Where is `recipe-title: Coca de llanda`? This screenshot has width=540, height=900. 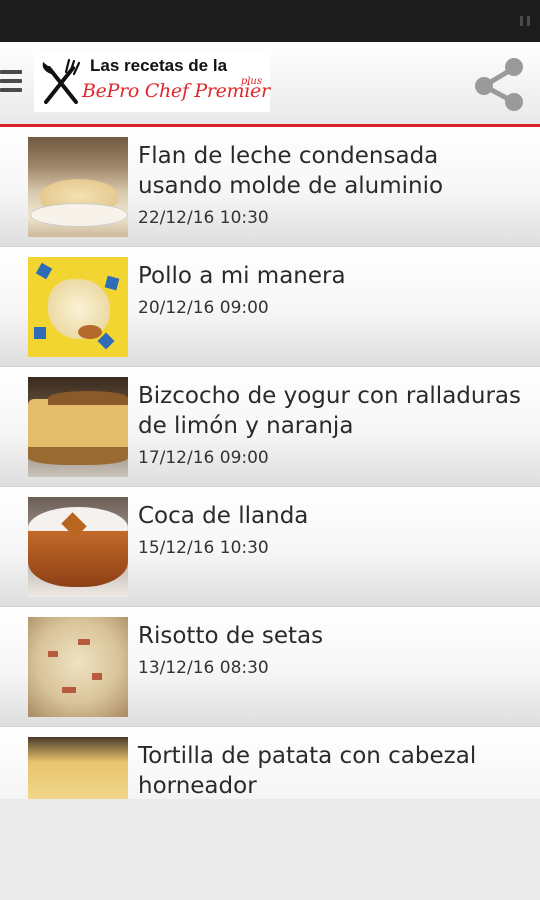
recipe-title: Coca de llanda is located at coordinates (223, 516).